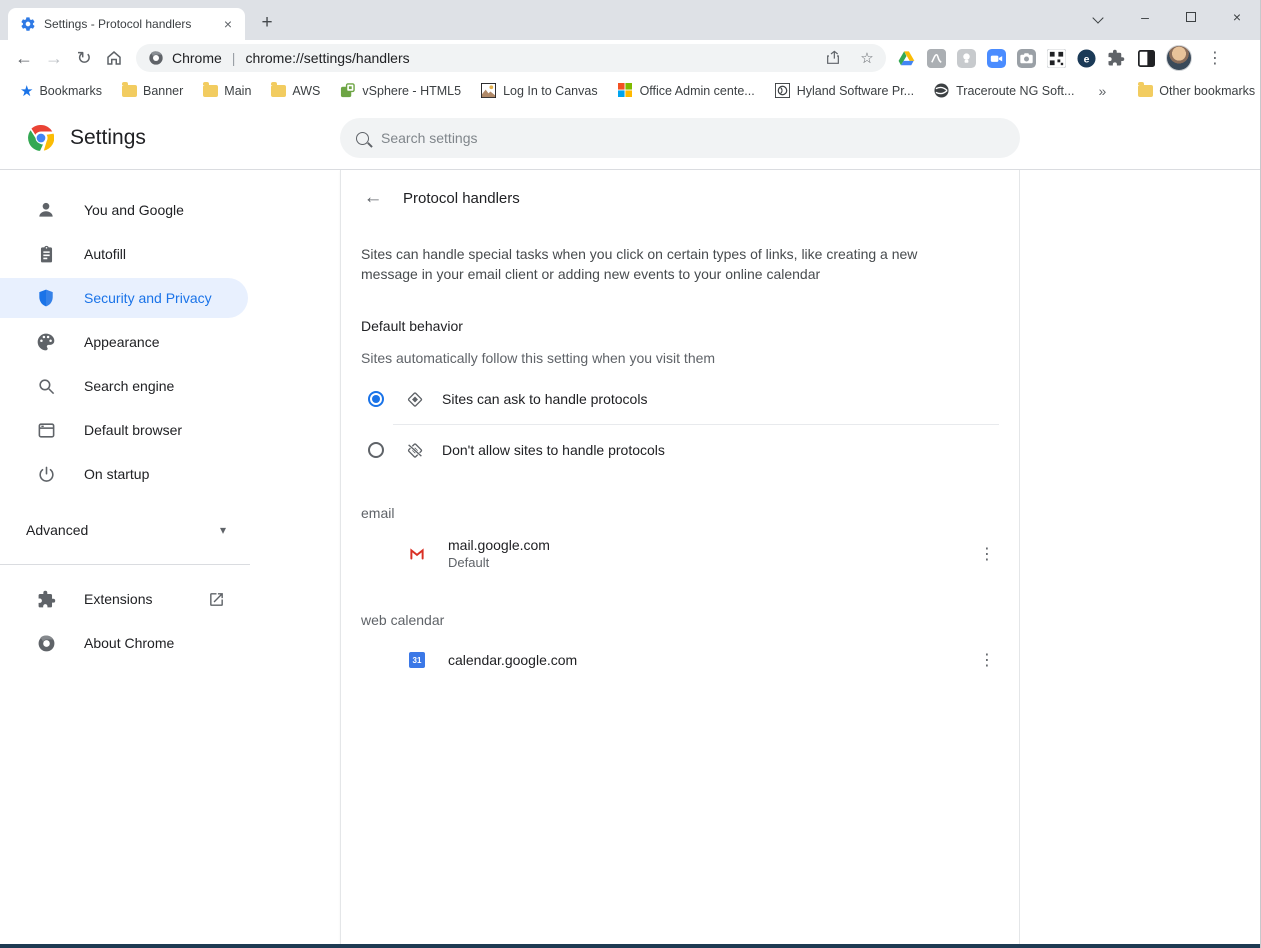  I want to click on sidebar-item-autofill: Autofill, so click(124, 254).